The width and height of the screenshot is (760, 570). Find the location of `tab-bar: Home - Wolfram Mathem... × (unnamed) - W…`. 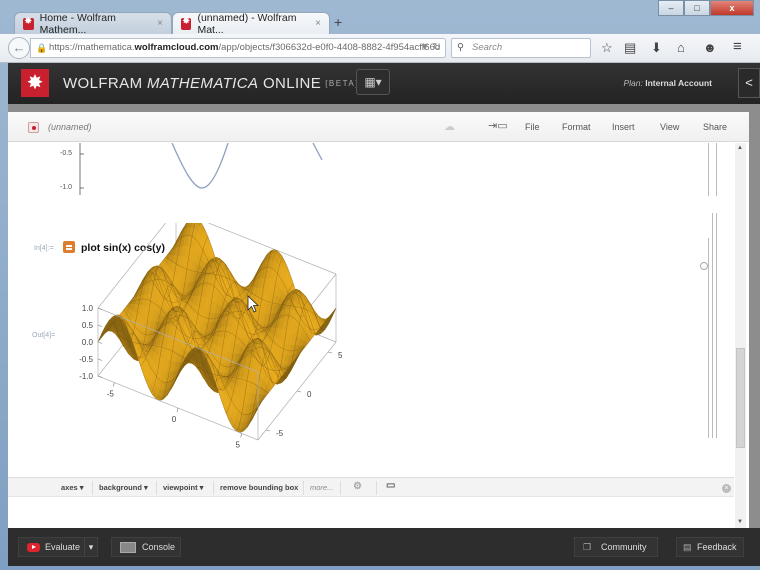

tab-bar: Home - Wolfram Mathem... × (unnamed) - W… is located at coordinates (380, 18).